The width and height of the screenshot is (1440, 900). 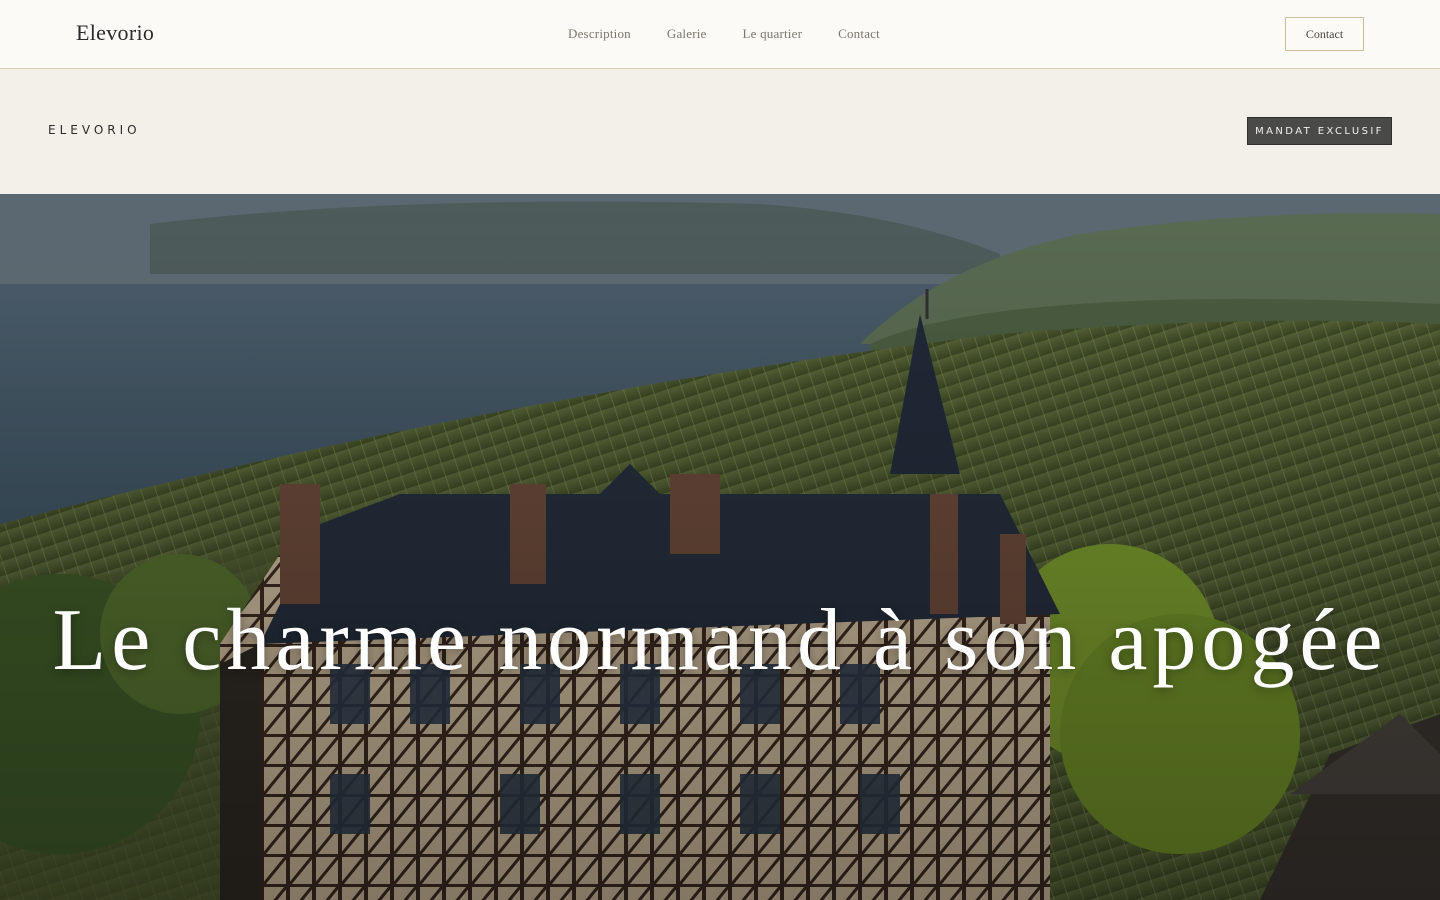 What do you see at coordinates (859, 34) in the screenshot?
I see `nav-link-contact: Contact` at bounding box center [859, 34].